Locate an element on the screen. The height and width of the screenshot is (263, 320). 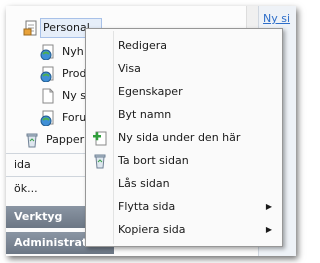
menu-item-properties: Egenskaper is located at coordinates (184, 92).